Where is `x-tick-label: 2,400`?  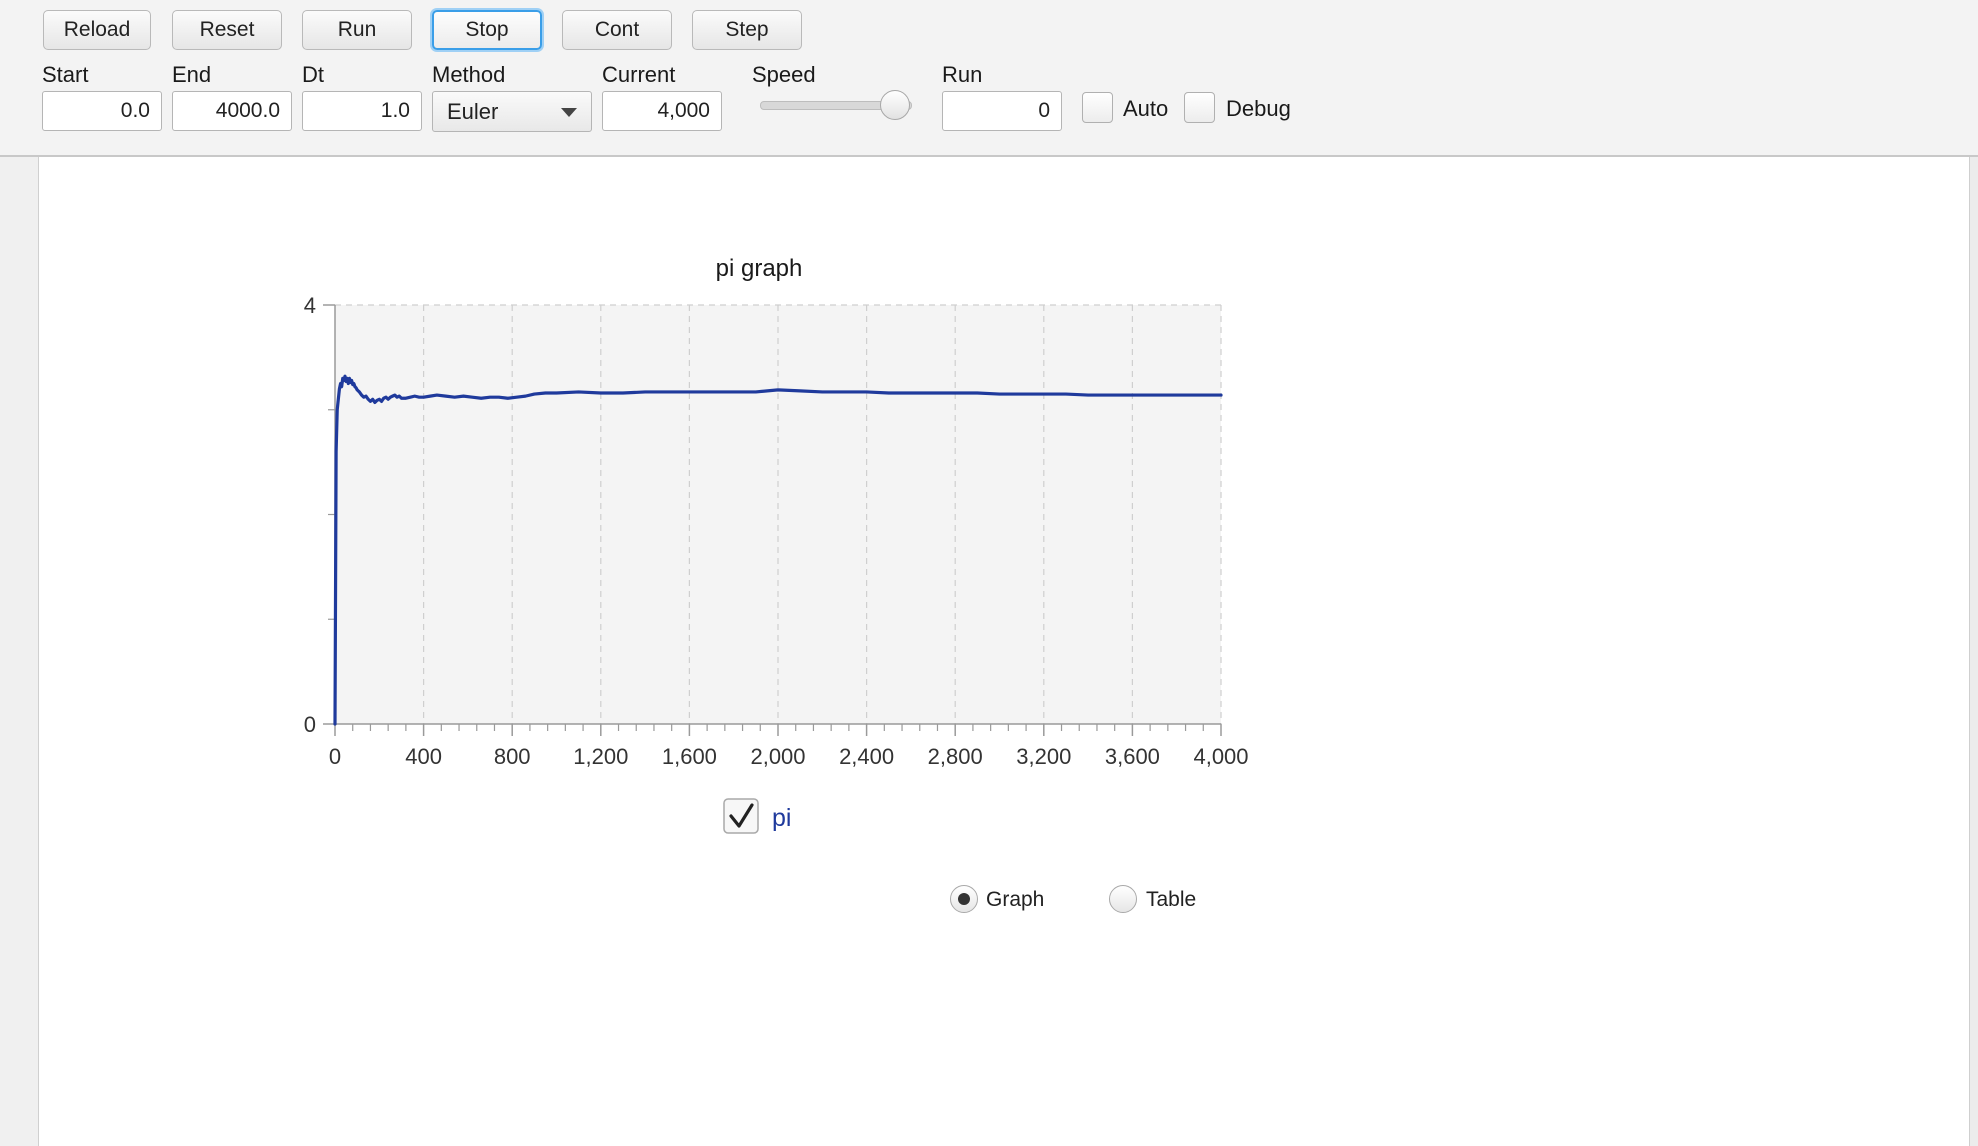
x-tick-label: 2,400 is located at coordinates (866, 756).